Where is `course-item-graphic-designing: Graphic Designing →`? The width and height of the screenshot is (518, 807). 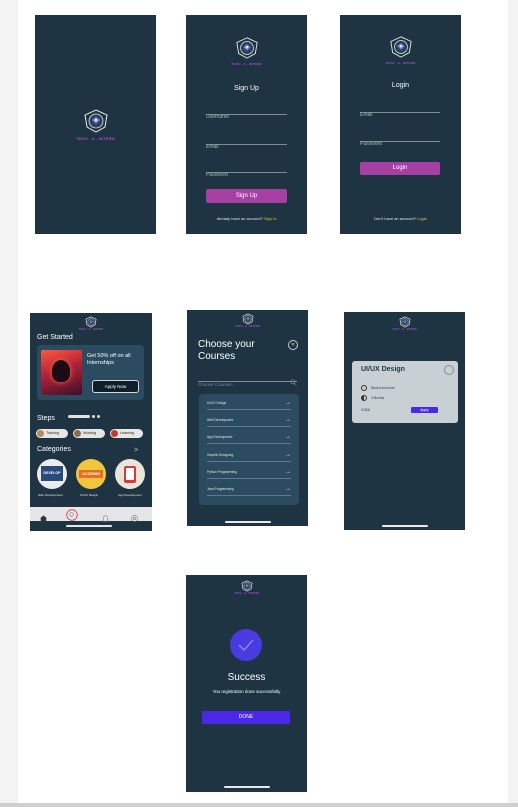 course-item-graphic-designing: Graphic Designing → is located at coordinates (249, 456).